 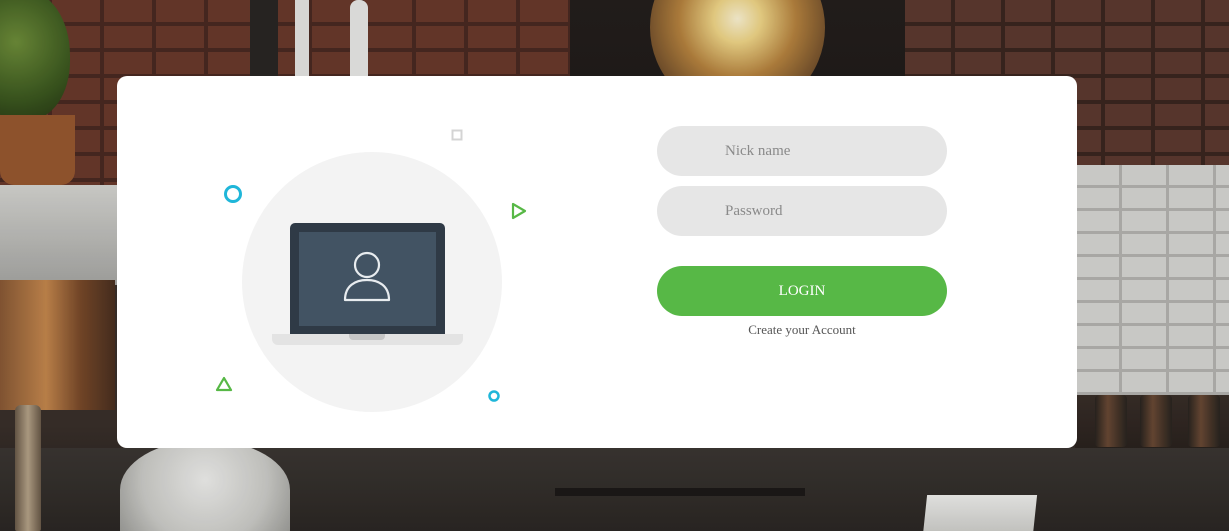 I want to click on create-account-link: Create your Account, so click(x=802, y=330).